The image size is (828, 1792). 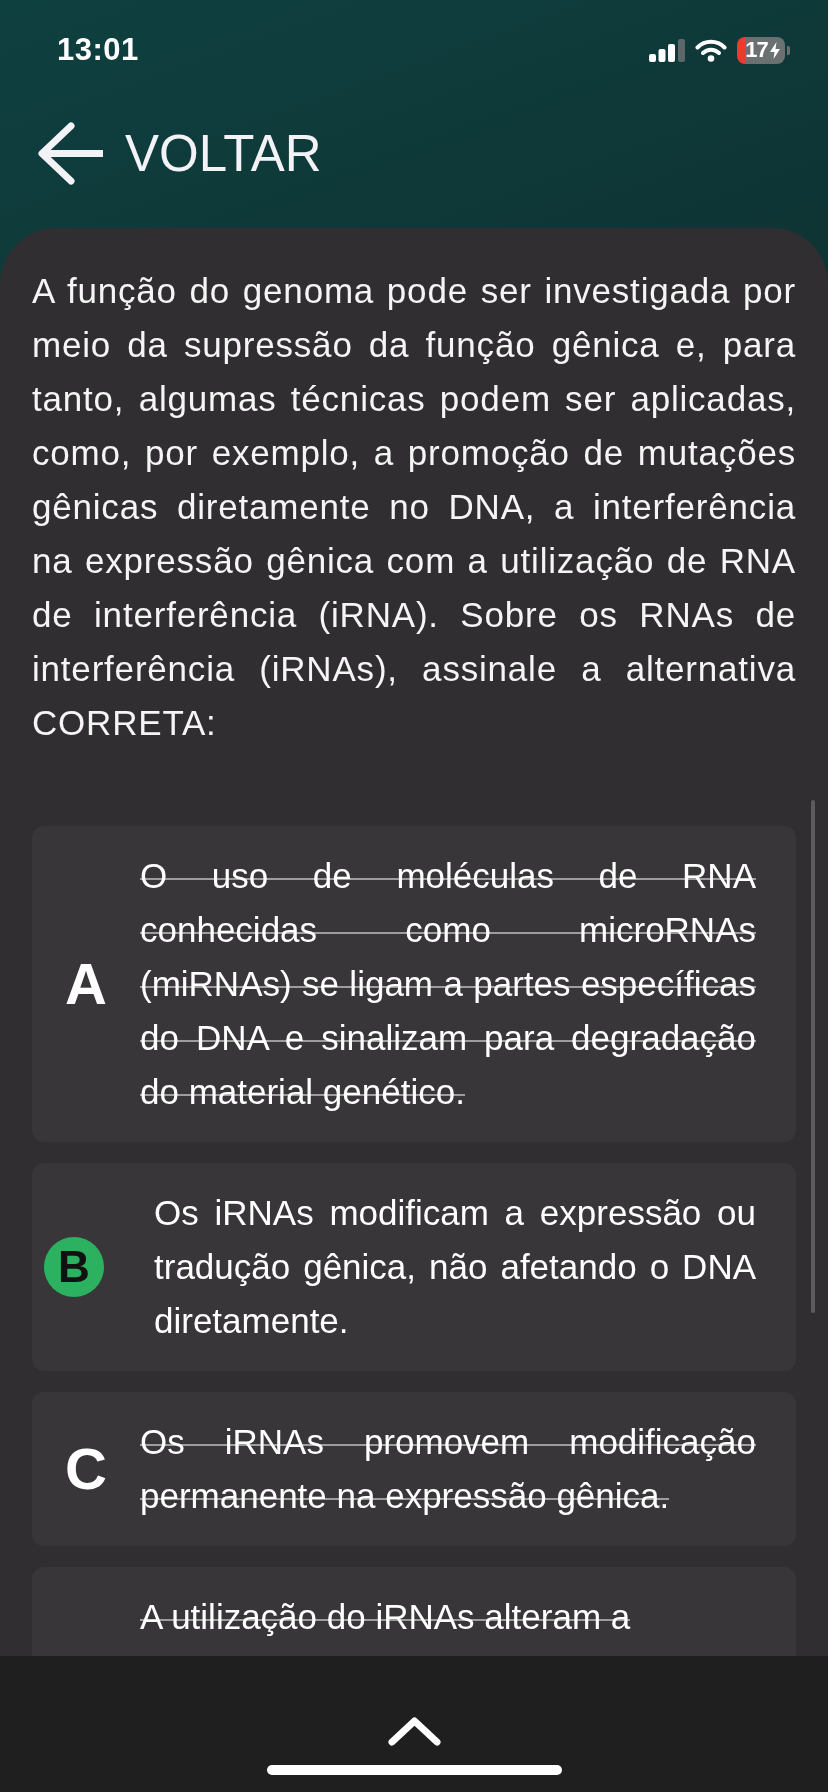 What do you see at coordinates (74, 1267) in the screenshot?
I see `selected-letter-badge: B` at bounding box center [74, 1267].